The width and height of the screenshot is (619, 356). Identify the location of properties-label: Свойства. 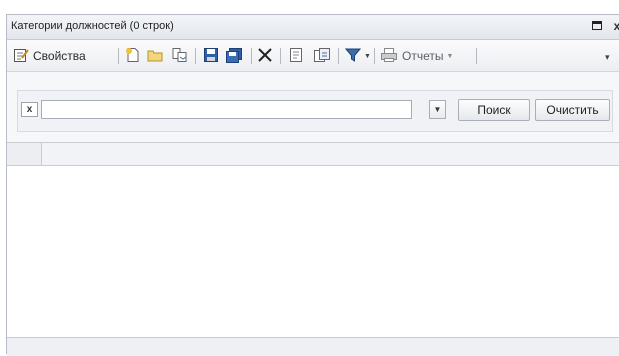
(59, 56).